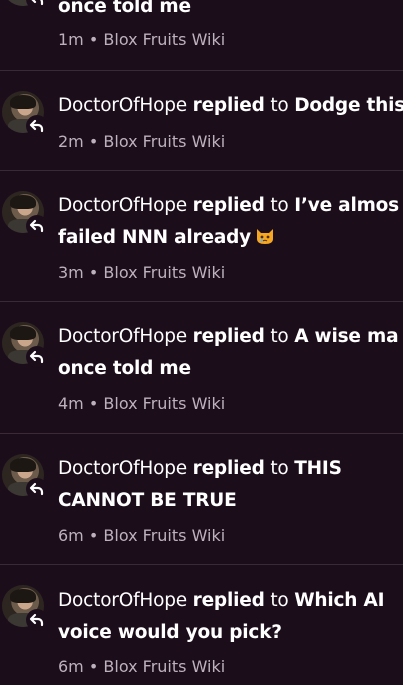  What do you see at coordinates (230, 500) in the screenshot?
I see `thread-title-cont: CANNOT BE TRUE` at bounding box center [230, 500].